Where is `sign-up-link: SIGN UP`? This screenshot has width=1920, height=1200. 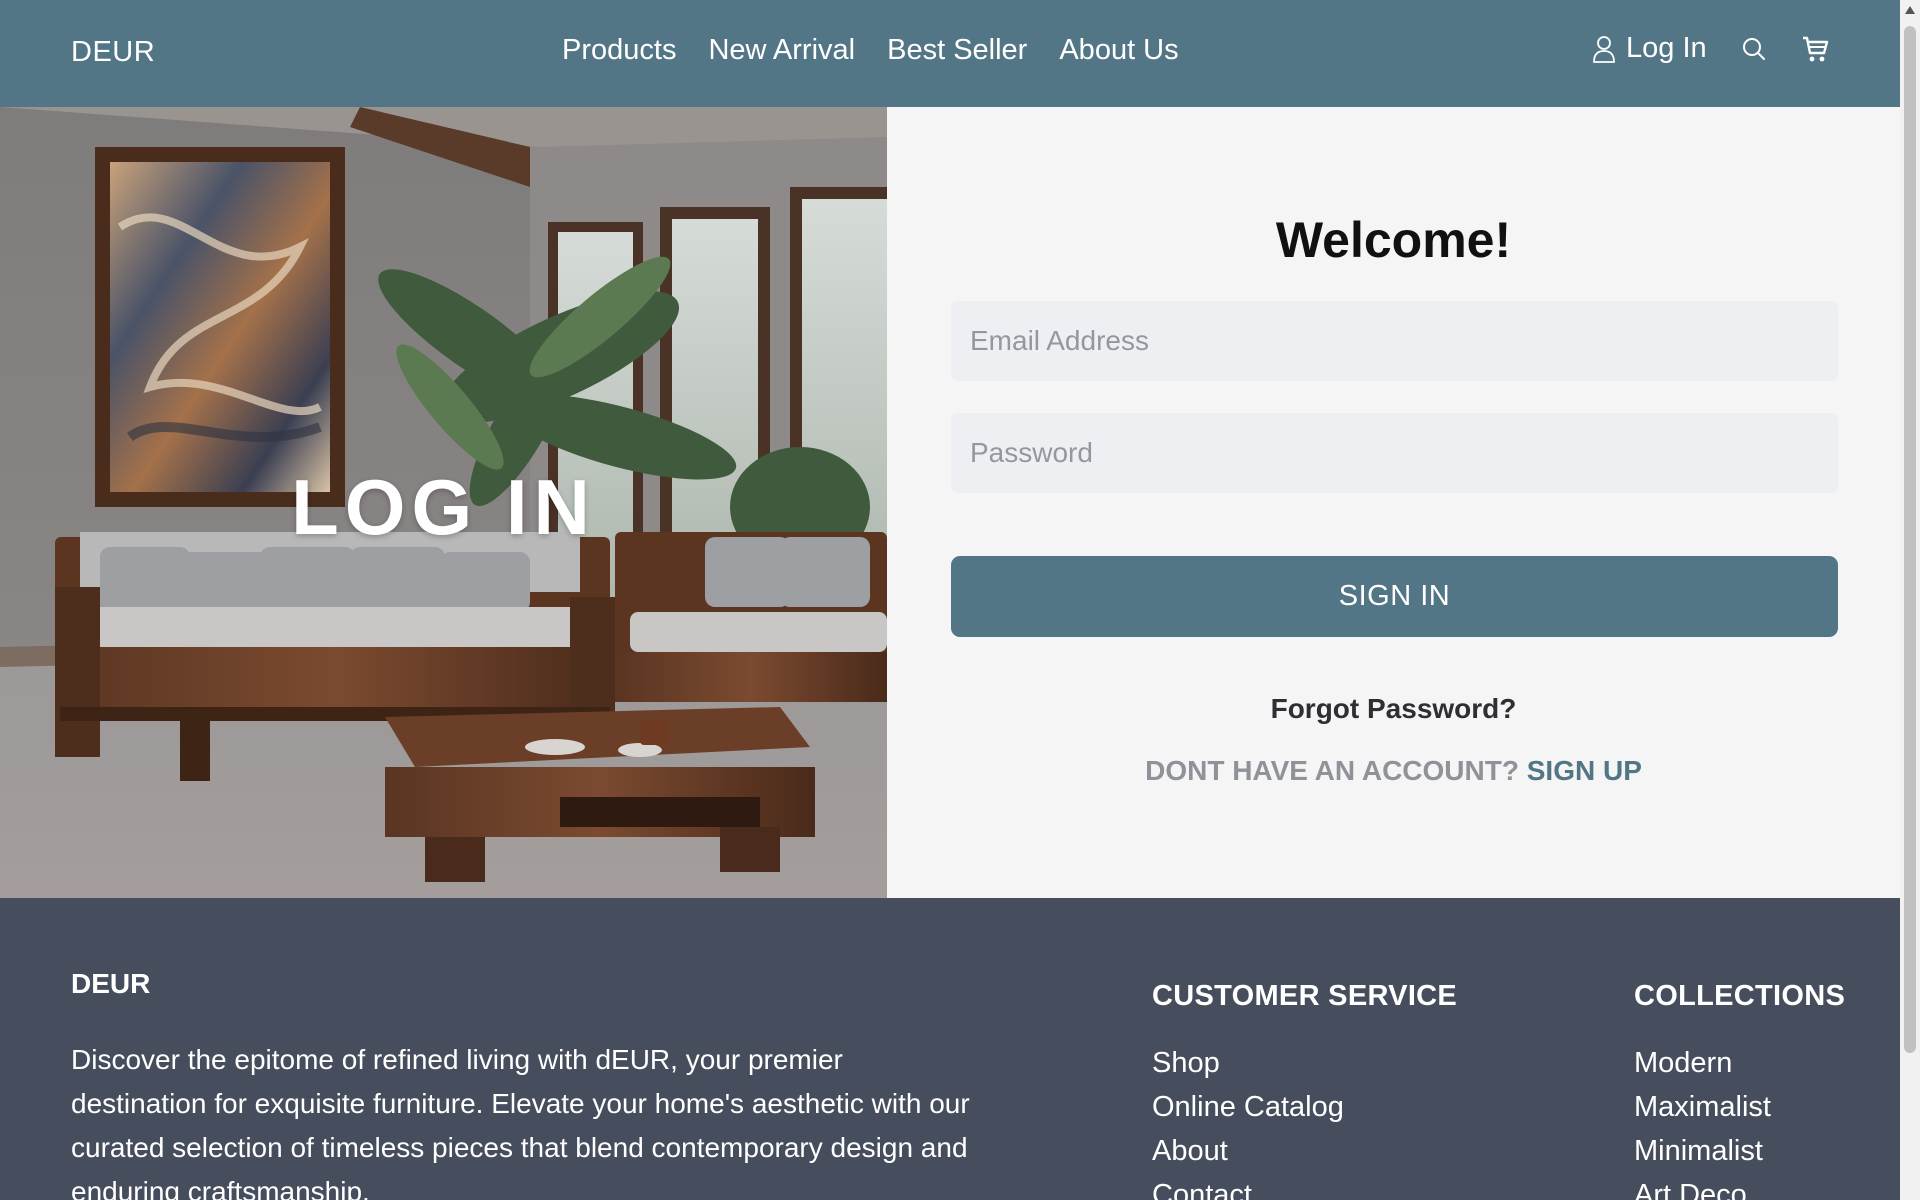 sign-up-link: SIGN UP is located at coordinates (1584, 770).